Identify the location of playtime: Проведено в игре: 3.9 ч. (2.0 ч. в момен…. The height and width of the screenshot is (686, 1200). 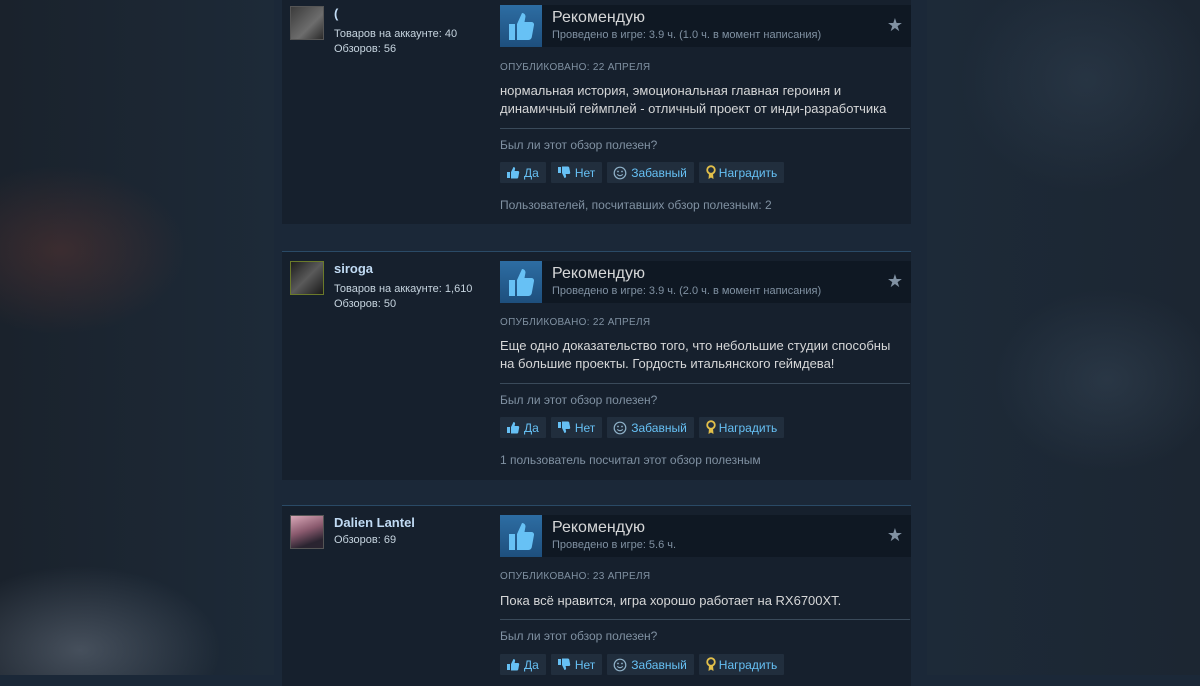
(687, 291).